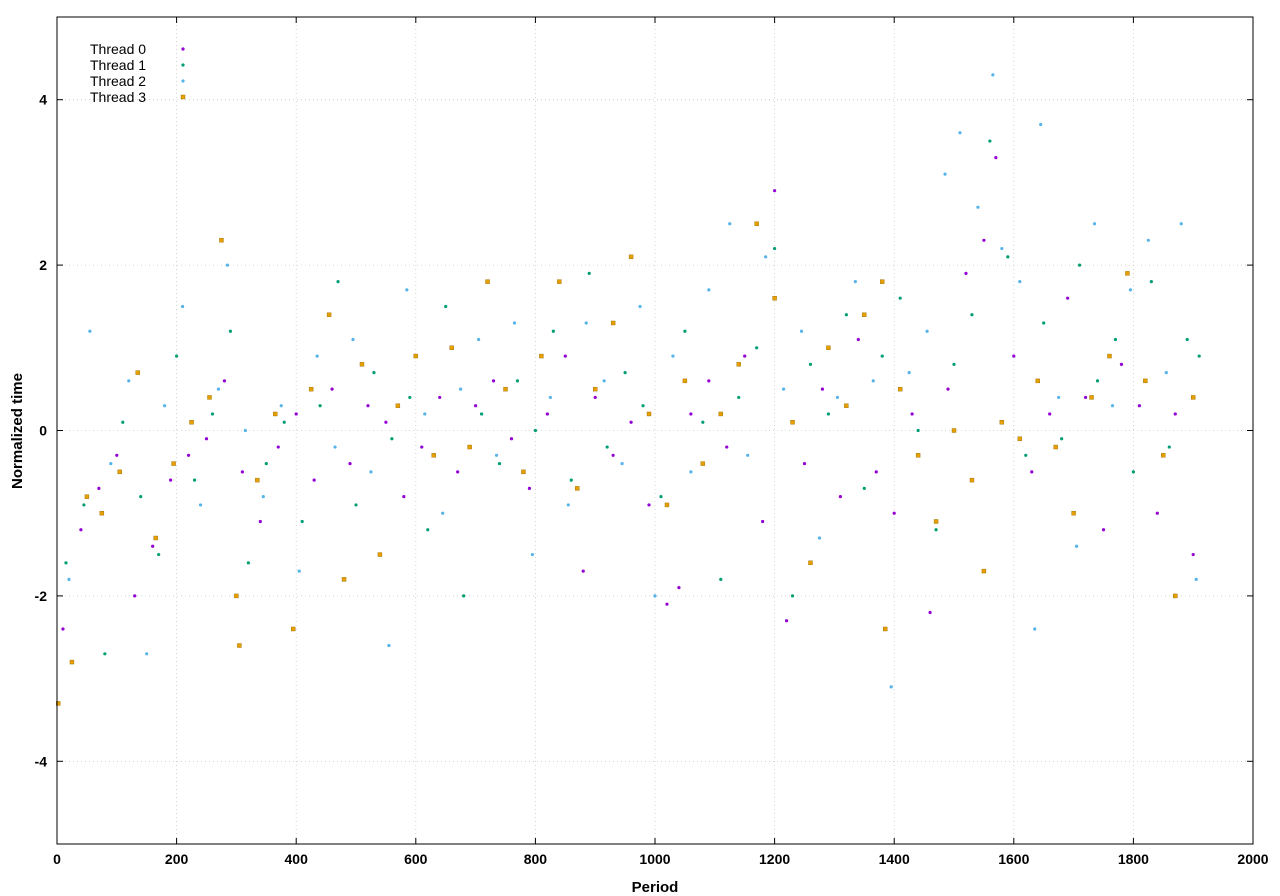 The width and height of the screenshot is (1280, 896). What do you see at coordinates (41, 596) in the screenshot?
I see `y-tick-label: -2` at bounding box center [41, 596].